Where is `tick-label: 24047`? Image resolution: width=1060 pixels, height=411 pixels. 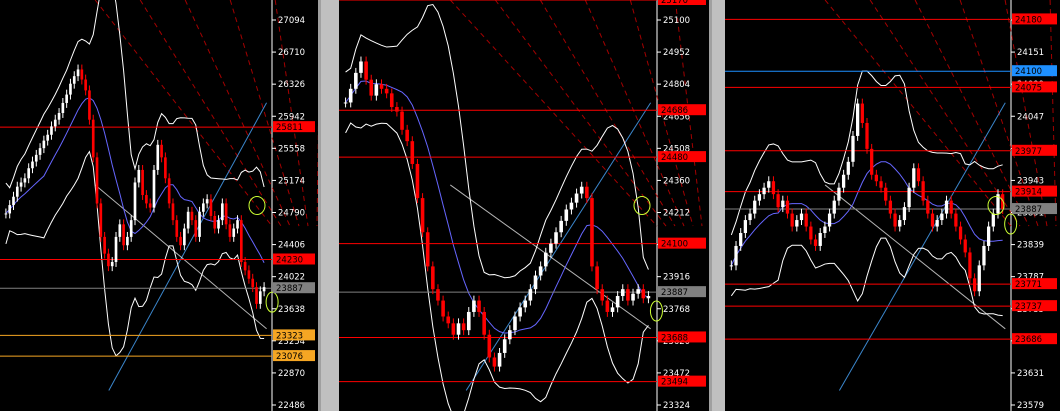
tick-label: 24047 is located at coordinates (1030, 117).